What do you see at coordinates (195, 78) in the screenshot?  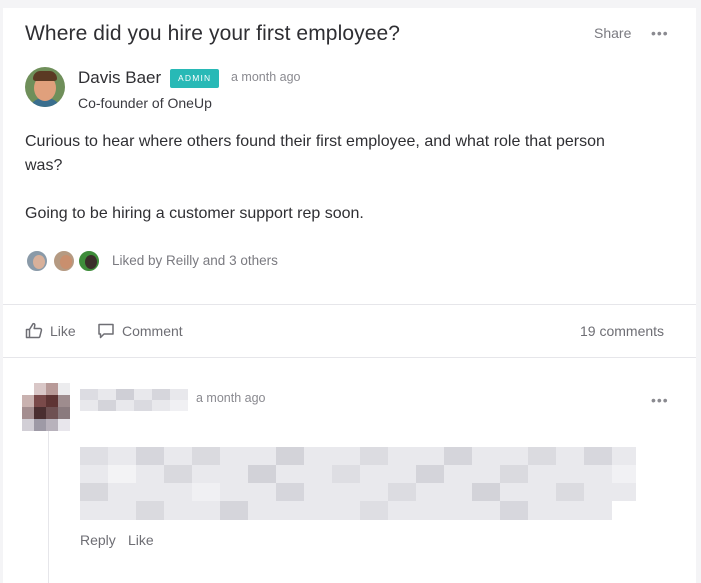 I see `admin-badge: ADMIN` at bounding box center [195, 78].